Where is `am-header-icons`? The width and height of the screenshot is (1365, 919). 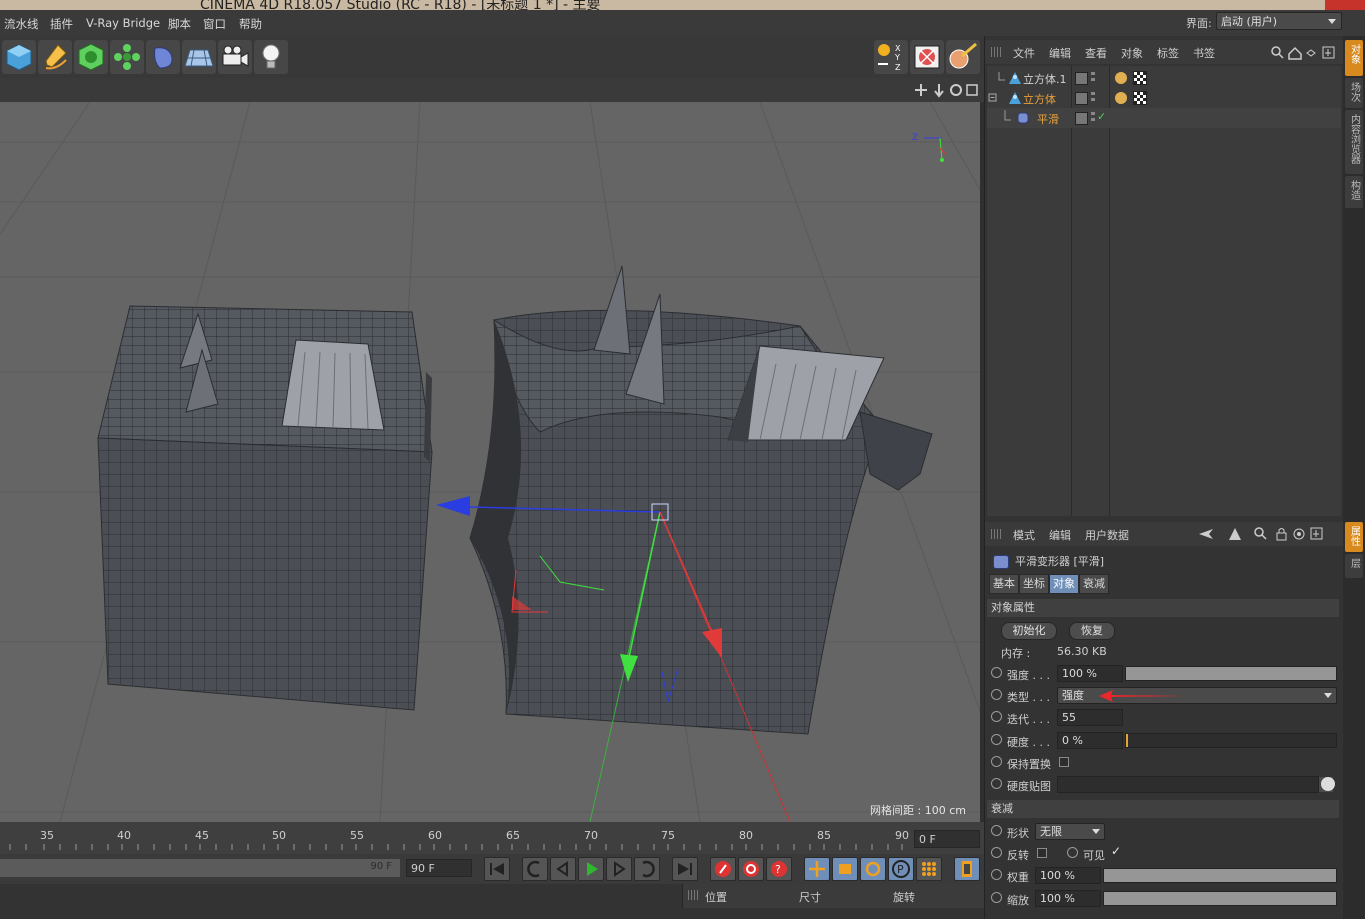
am-header-icons is located at coordinates (1269, 534).